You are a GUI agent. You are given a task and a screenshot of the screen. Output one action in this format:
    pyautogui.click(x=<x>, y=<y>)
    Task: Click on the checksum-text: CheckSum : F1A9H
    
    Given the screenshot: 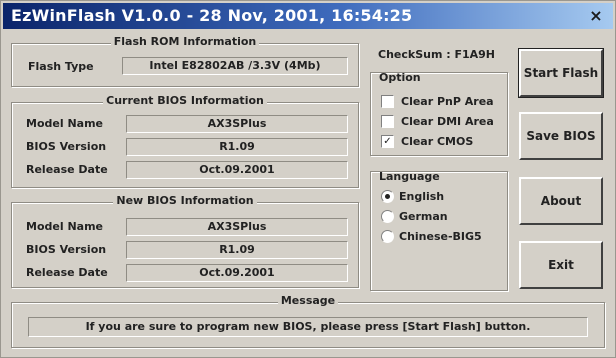 What is the action you would take?
    pyautogui.click(x=437, y=54)
    